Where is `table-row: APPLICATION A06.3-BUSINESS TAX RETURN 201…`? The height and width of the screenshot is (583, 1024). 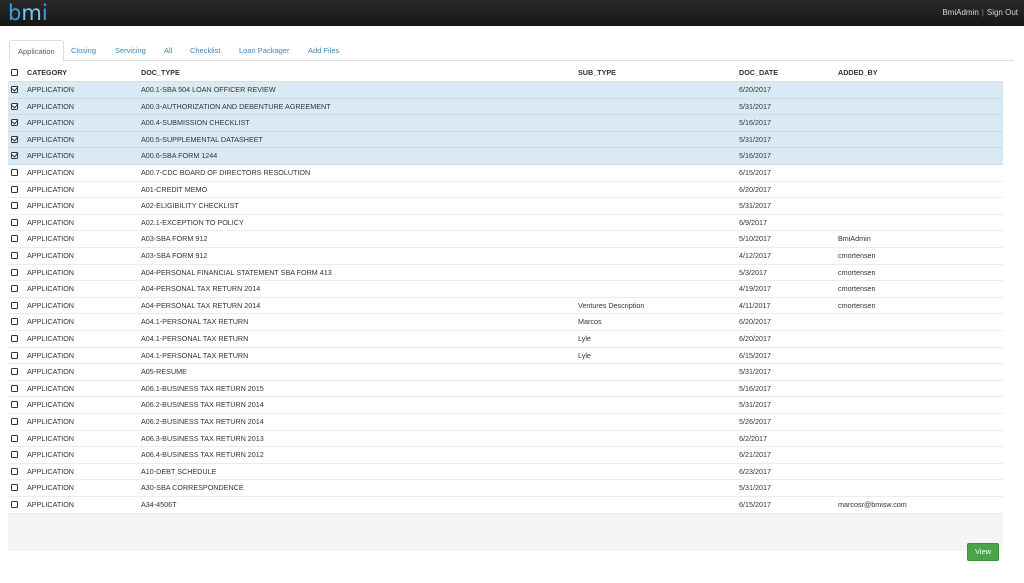 table-row: APPLICATION A06.3-BUSINESS TAX RETURN 201… is located at coordinates (505, 439).